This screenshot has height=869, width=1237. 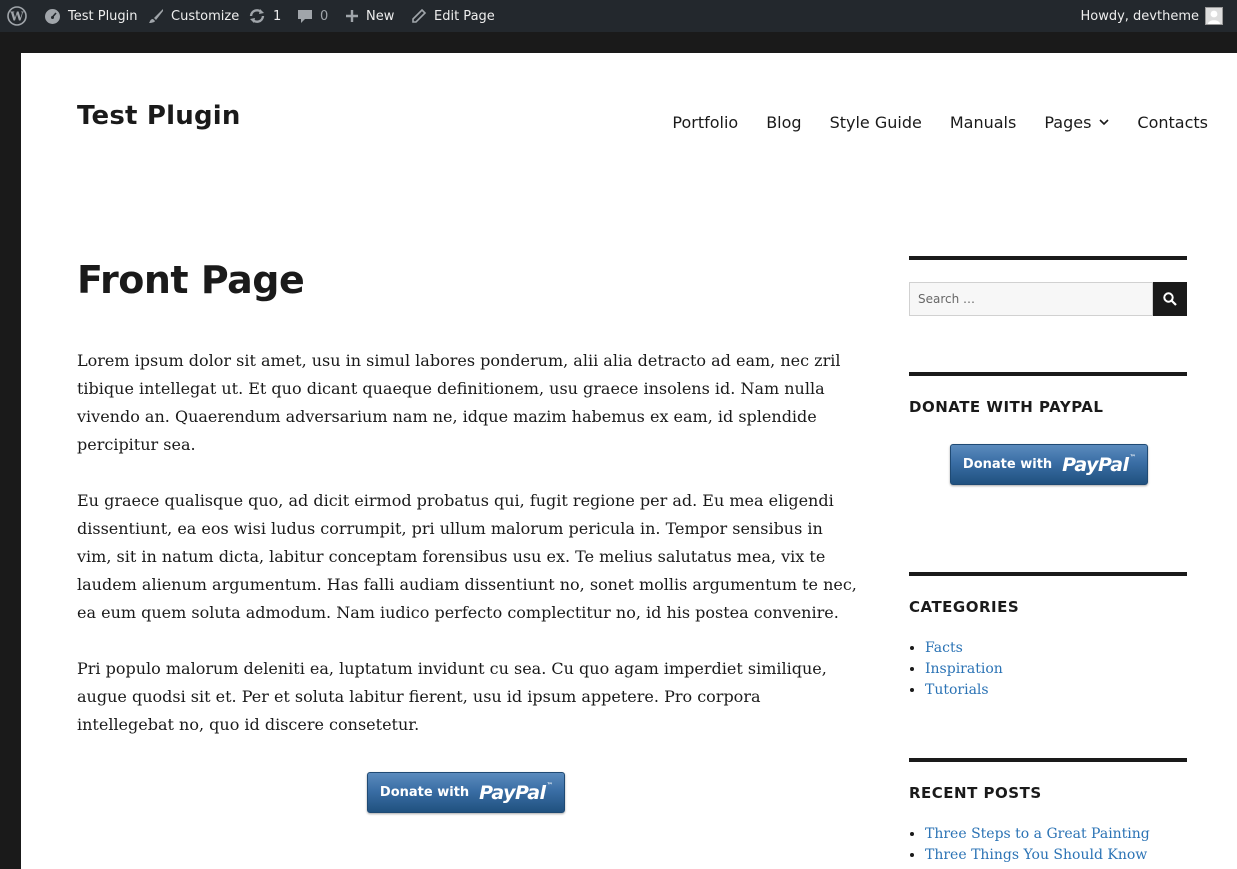 I want to click on nav-item-style-guide: Style Guide, so click(x=876, y=122).